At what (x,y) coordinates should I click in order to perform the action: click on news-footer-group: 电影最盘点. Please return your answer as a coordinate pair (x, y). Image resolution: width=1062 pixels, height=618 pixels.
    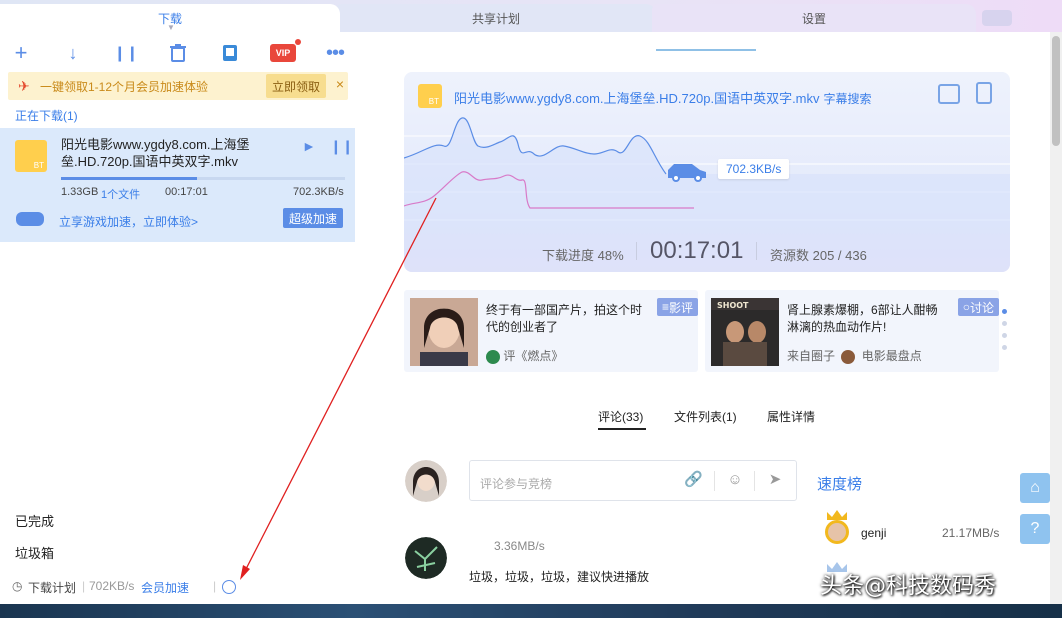
    Looking at the image, I should click on (892, 356).